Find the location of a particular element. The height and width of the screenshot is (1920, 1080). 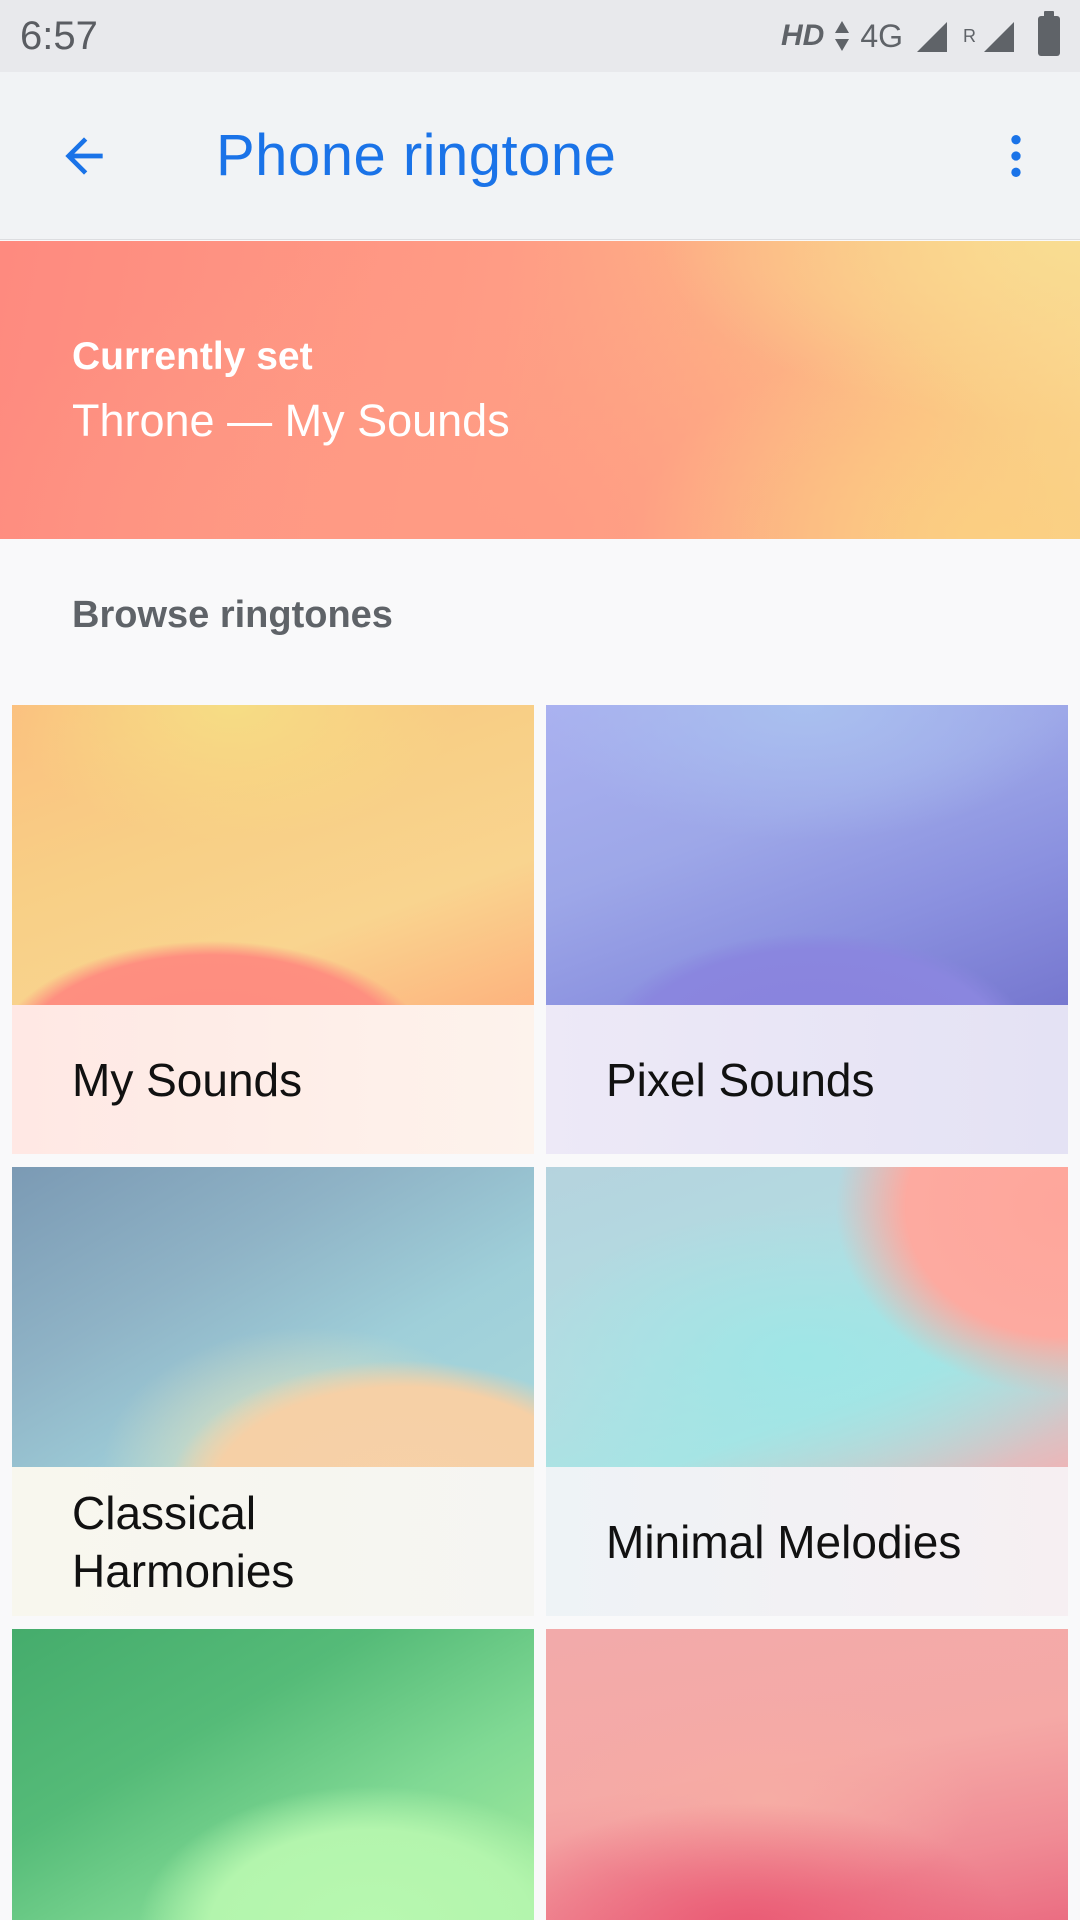

category-card-pixel-sounds: Pixel Sounds is located at coordinates (807, 929).